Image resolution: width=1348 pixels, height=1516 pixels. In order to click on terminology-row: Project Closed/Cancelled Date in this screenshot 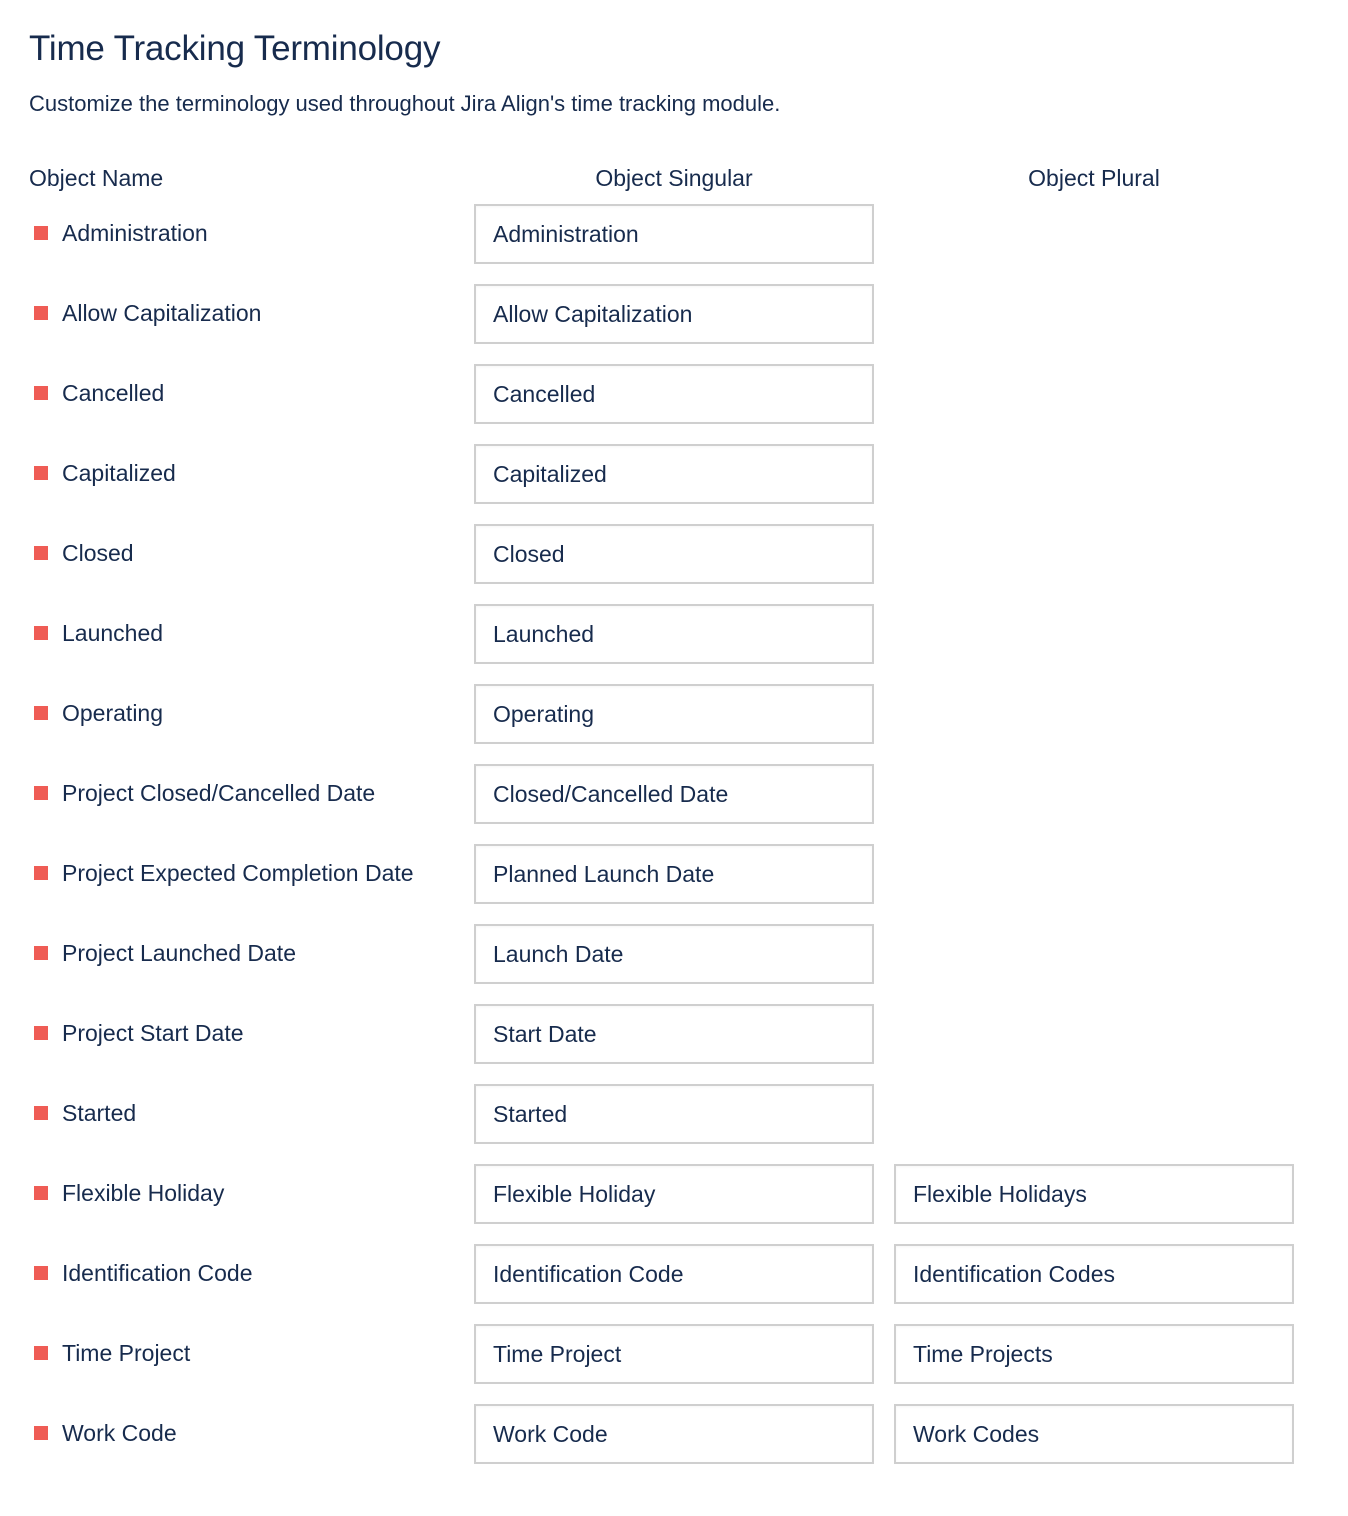, I will do `click(674, 804)`.